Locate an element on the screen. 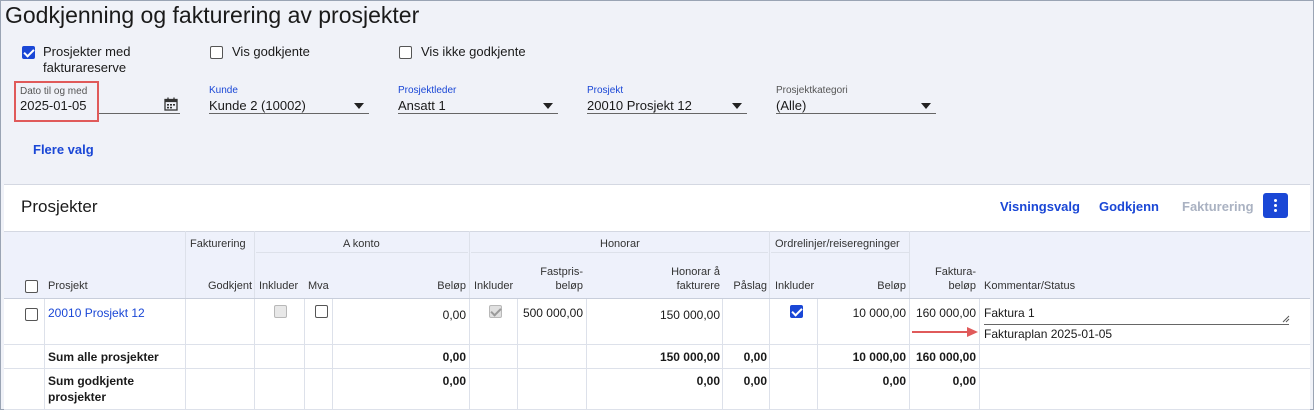  godkjenn-button: Godkjenn is located at coordinates (1129, 206).